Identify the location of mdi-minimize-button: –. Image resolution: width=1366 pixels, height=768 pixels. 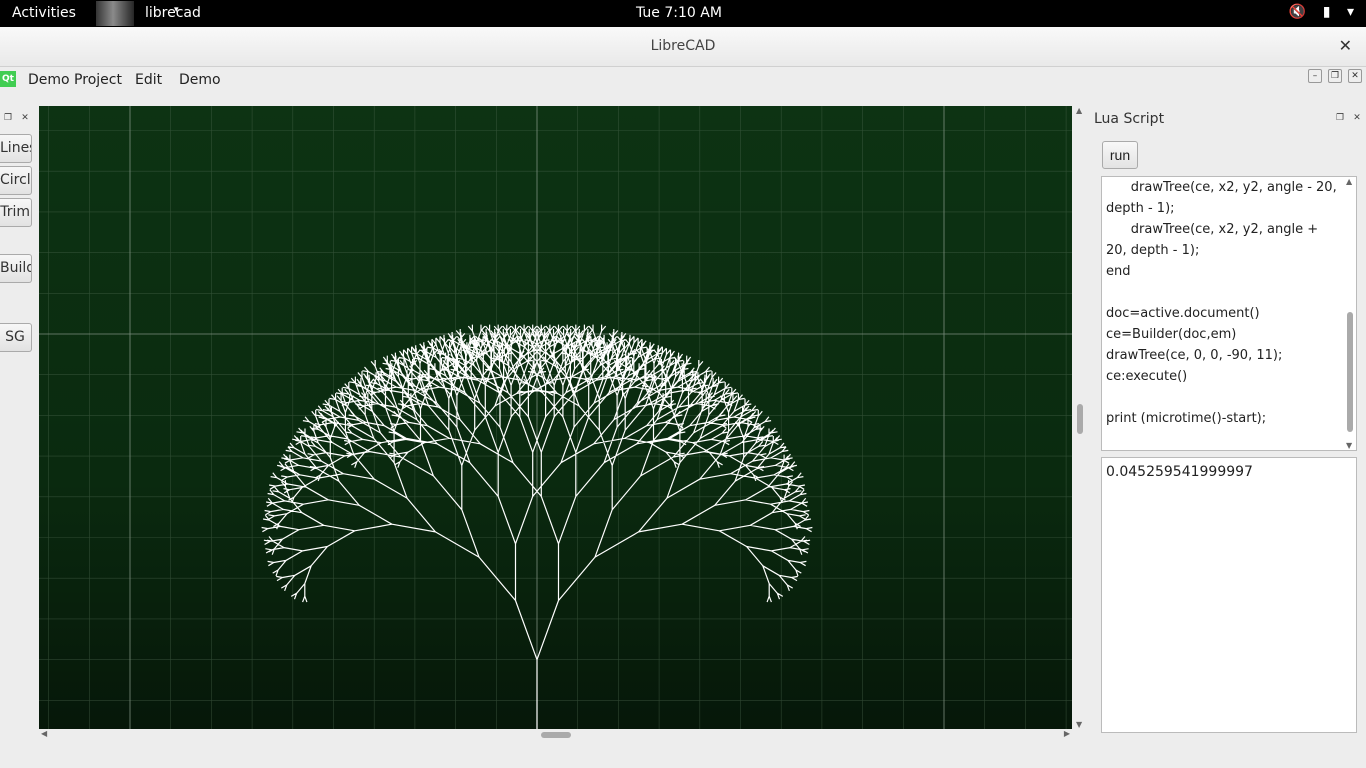
(1315, 76).